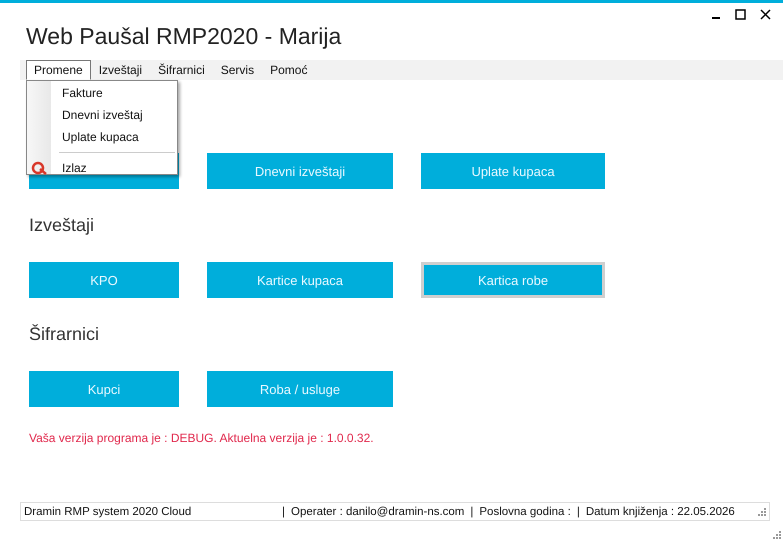 The image size is (783, 541). I want to click on status-text: Datum knjiženja : 22.05.2026, so click(660, 512).